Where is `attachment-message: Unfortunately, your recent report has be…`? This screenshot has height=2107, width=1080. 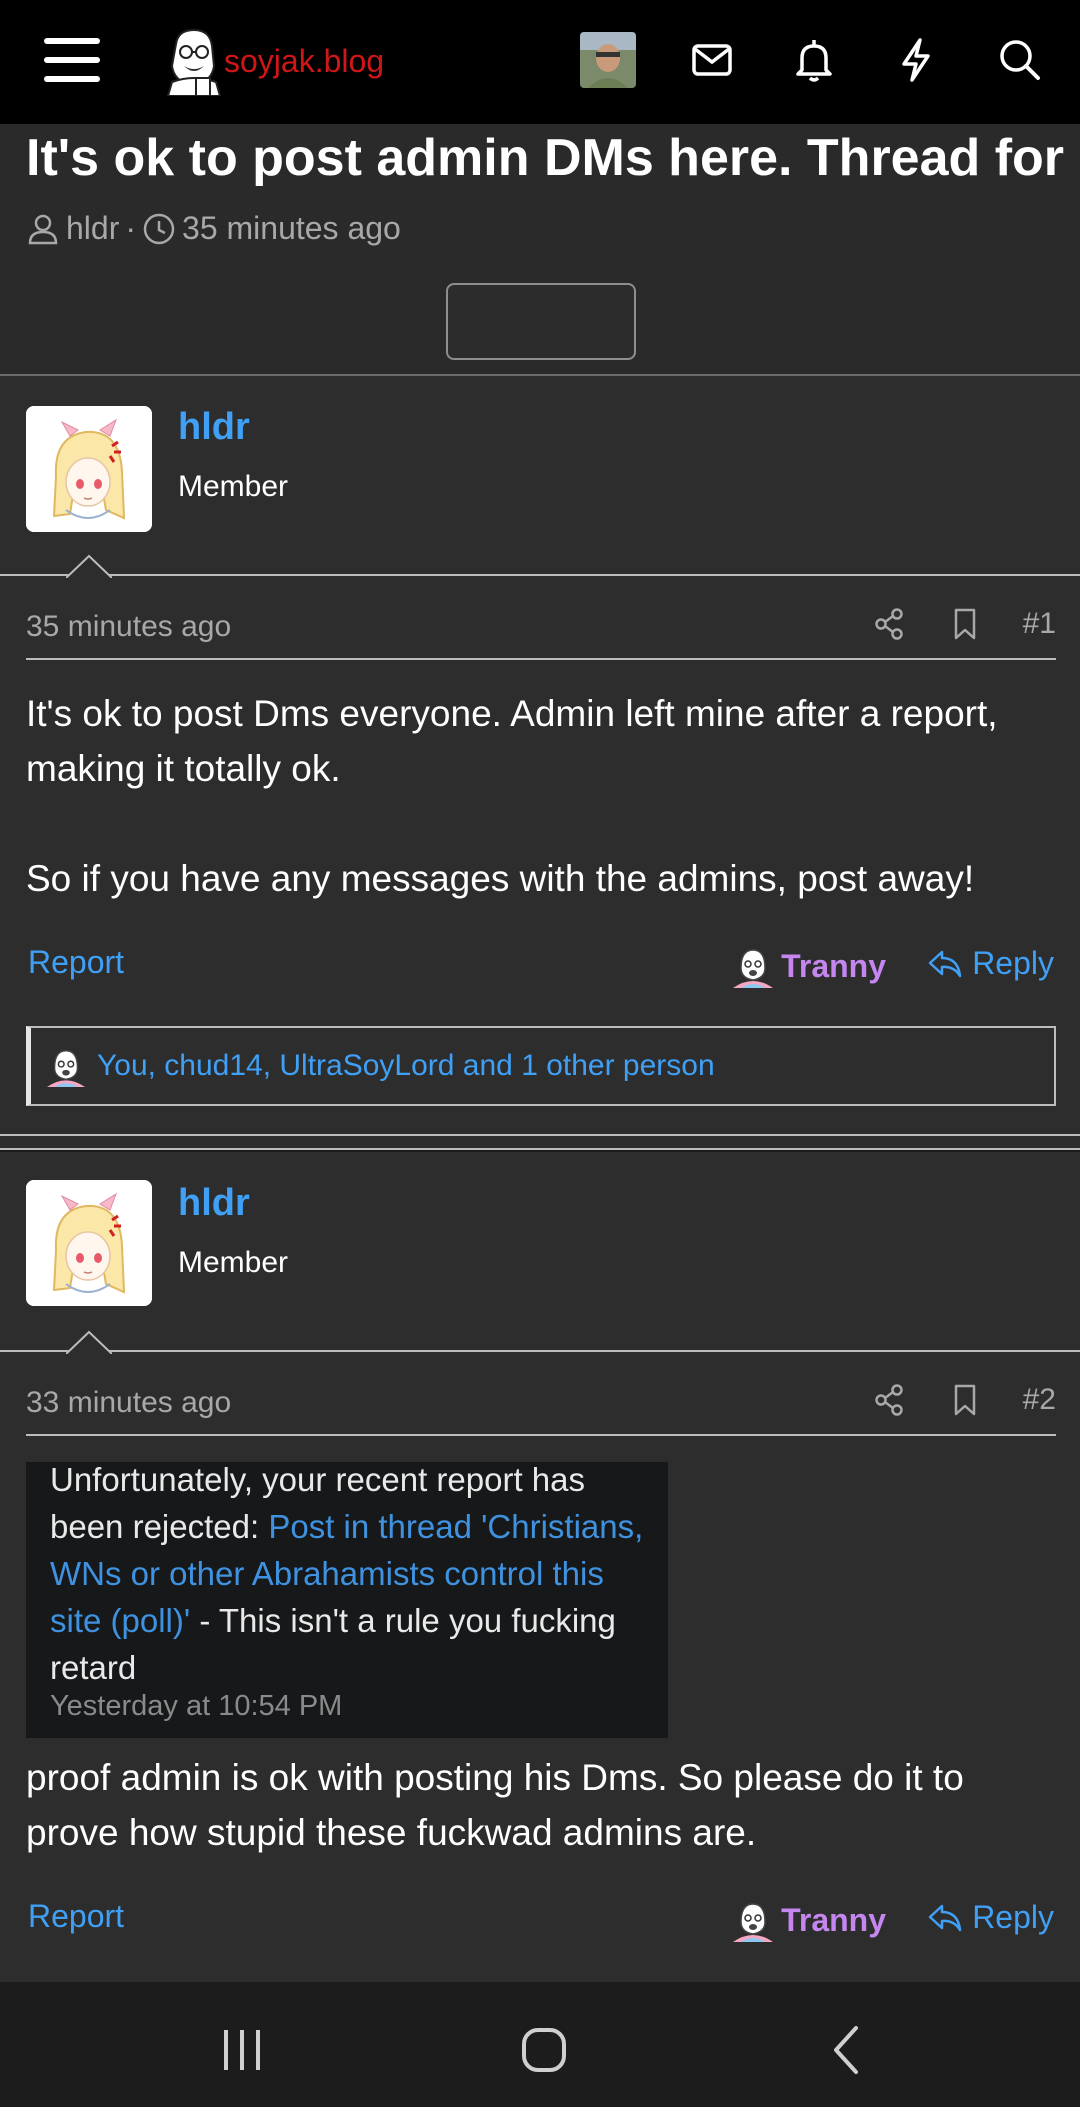 attachment-message: Unfortunately, your recent report has be… is located at coordinates (355, 1576).